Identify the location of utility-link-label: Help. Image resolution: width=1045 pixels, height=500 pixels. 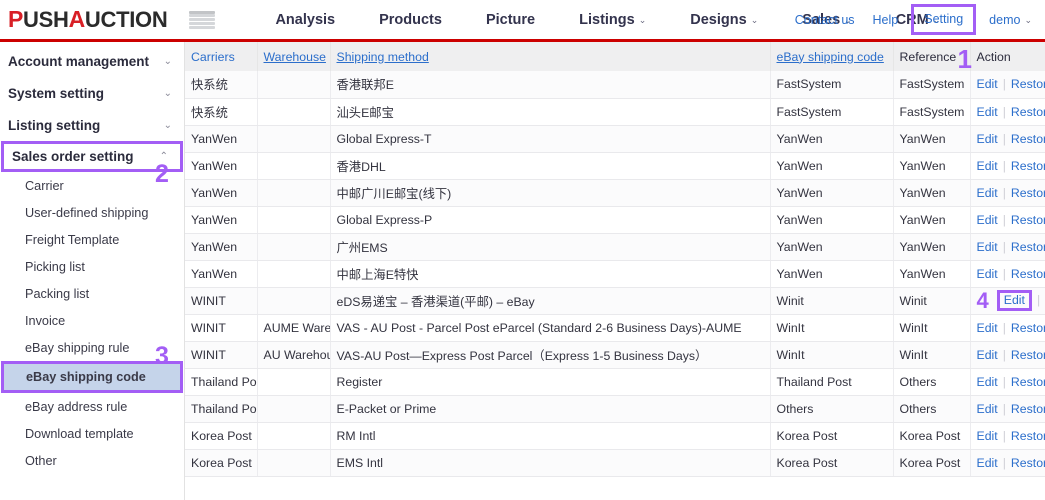
(885, 19).